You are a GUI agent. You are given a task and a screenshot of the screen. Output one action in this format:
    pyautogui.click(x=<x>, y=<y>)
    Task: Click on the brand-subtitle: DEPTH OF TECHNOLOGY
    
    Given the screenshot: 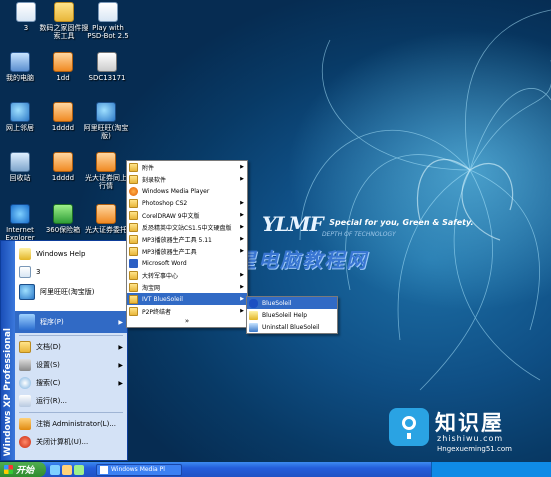 What is the action you would take?
    pyautogui.click(x=359, y=234)
    